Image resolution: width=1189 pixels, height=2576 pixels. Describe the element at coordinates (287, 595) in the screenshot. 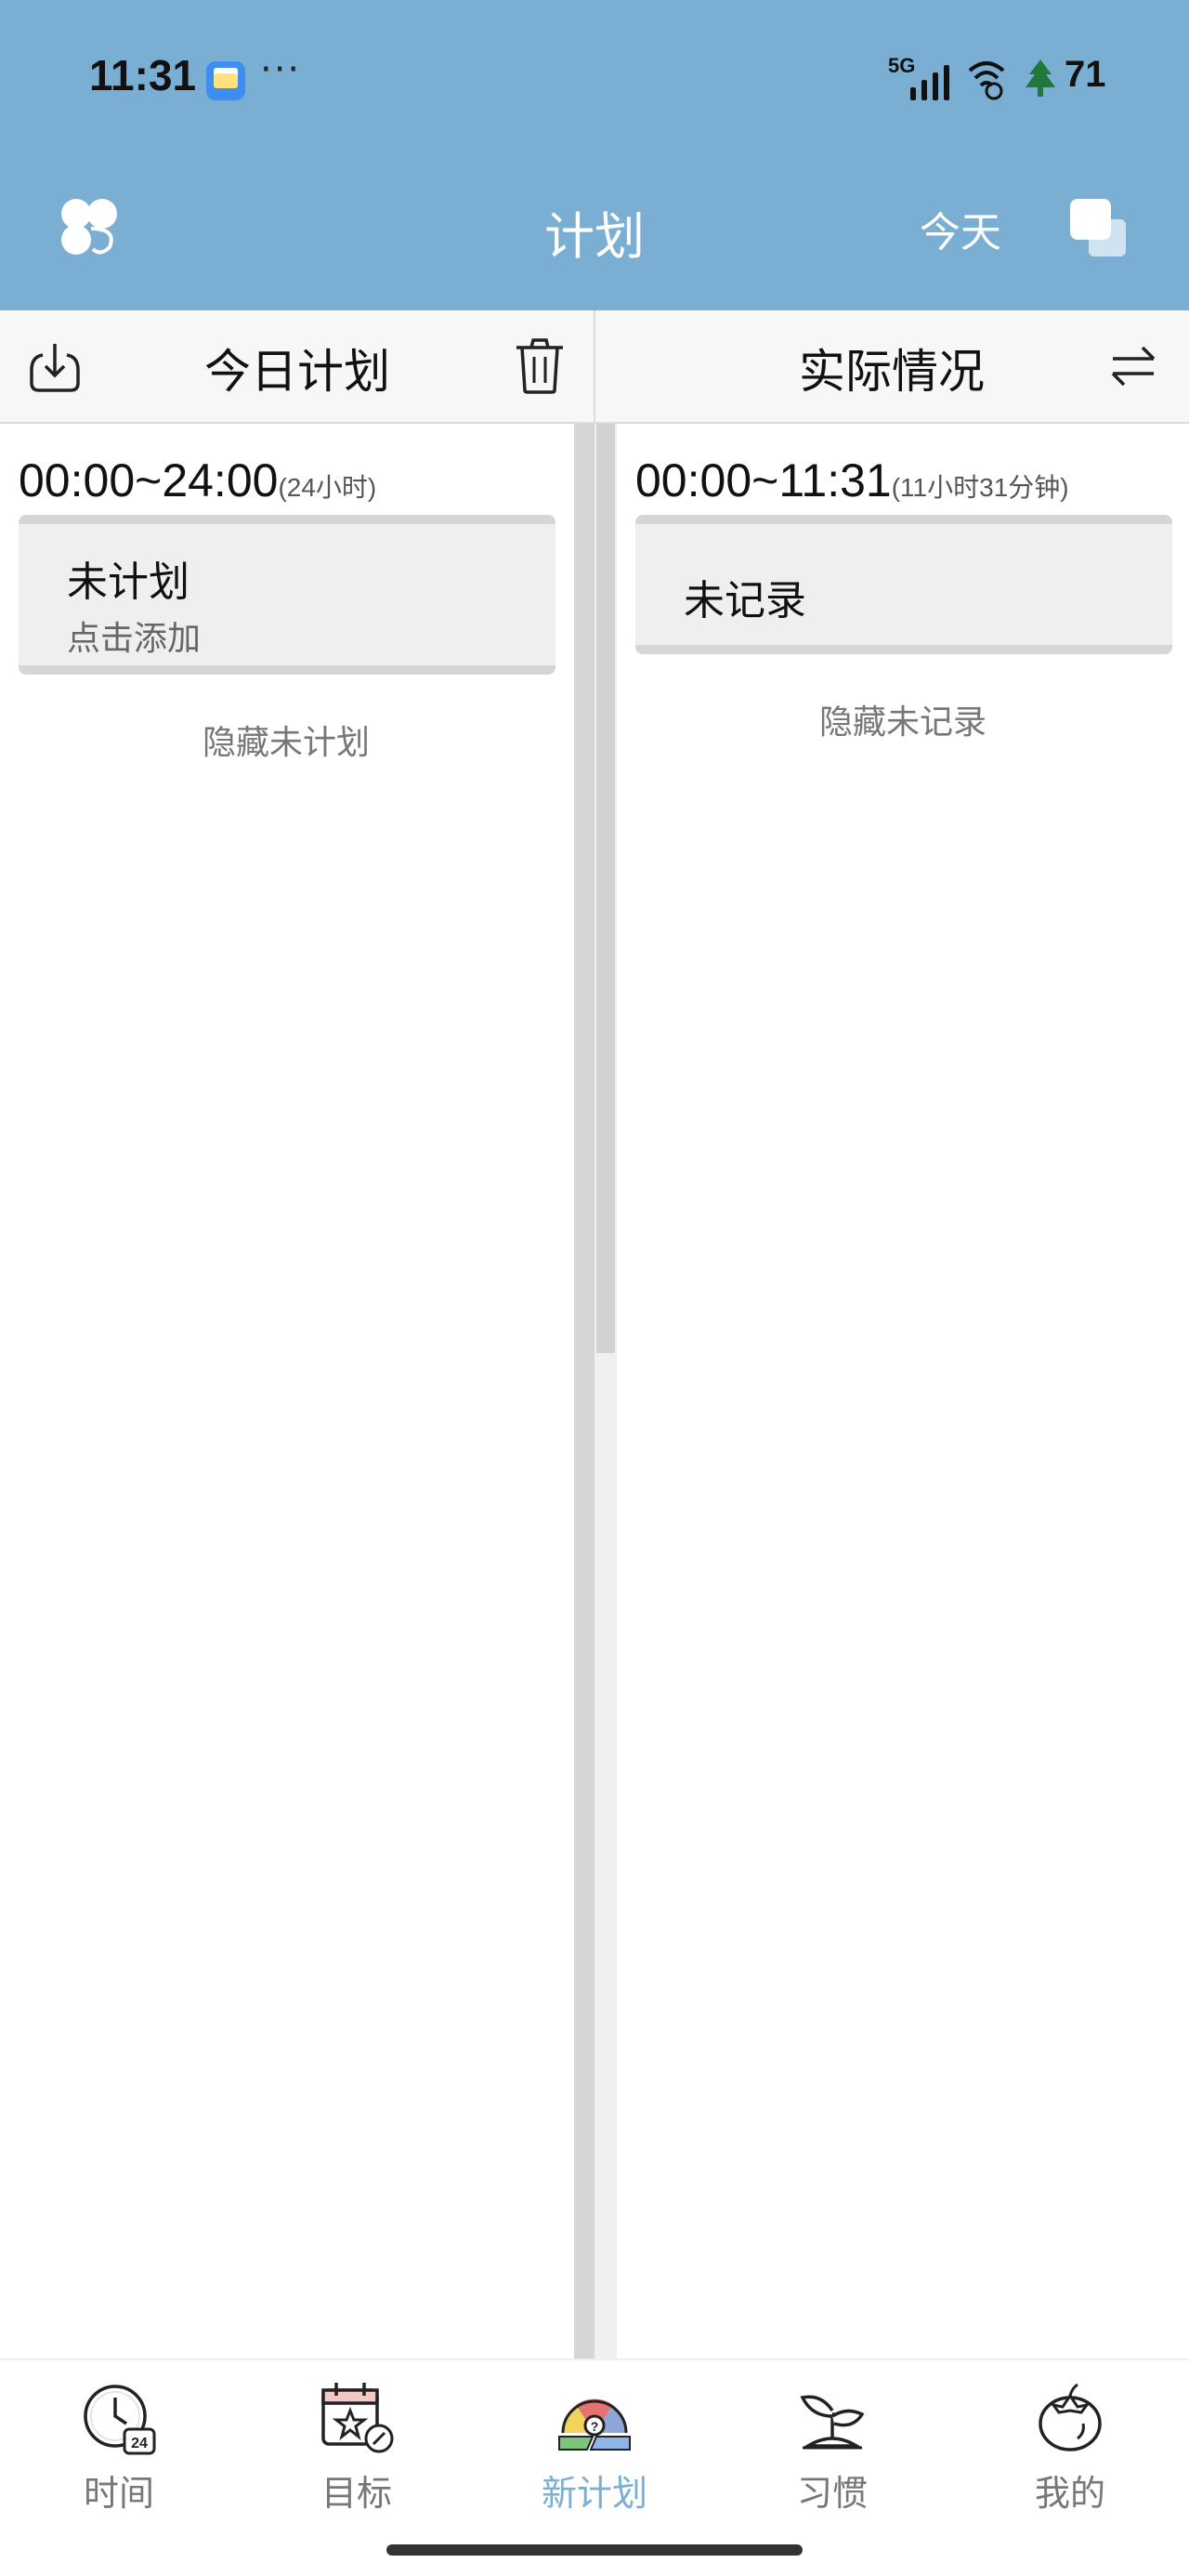

I see `unplanned-card: 未计划 点击添加` at that location.